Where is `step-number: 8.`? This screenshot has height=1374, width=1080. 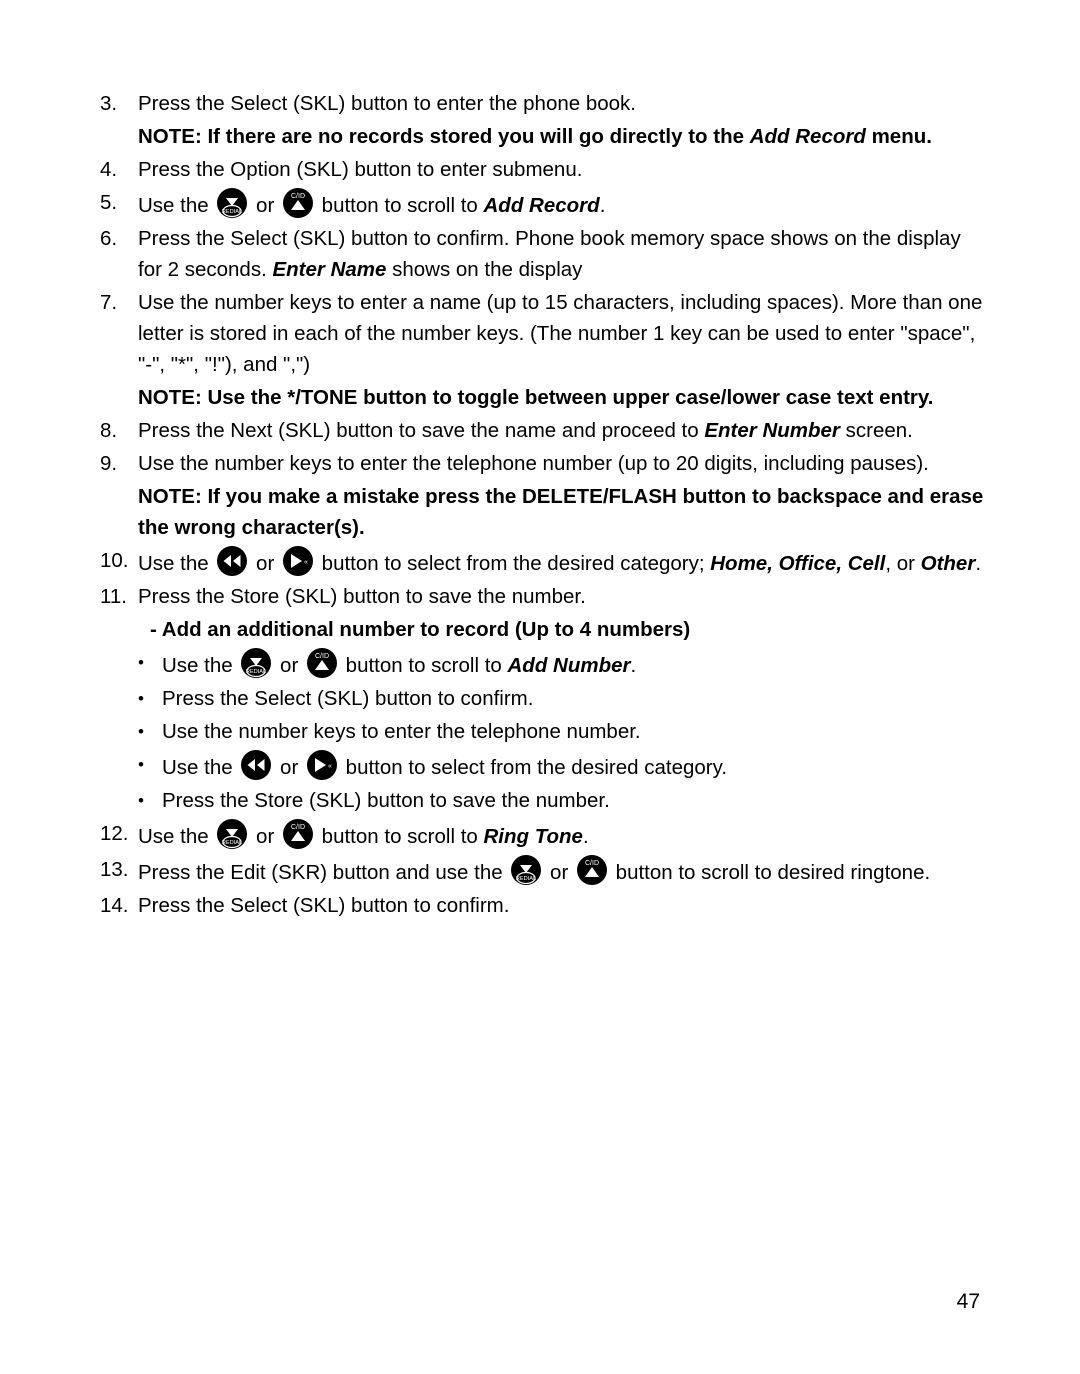 step-number: 8. is located at coordinates (109, 430).